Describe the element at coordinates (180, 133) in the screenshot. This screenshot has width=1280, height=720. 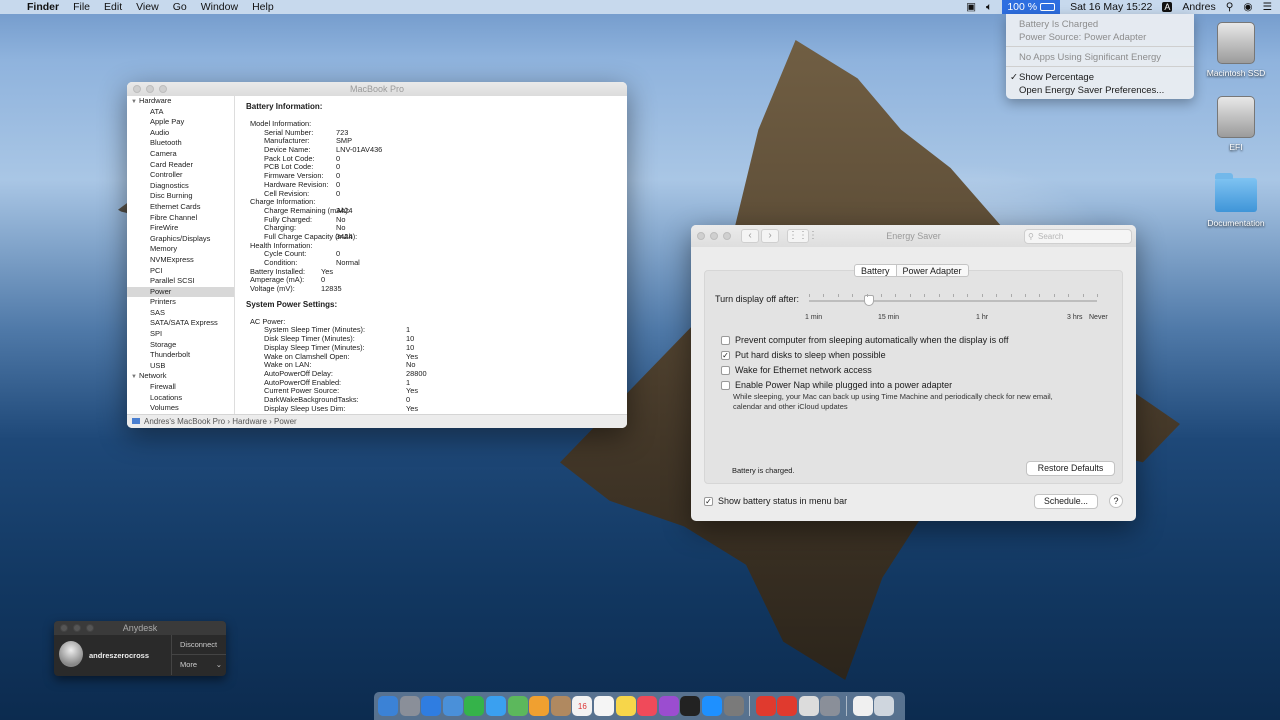
I see `sidebar-item: Audio` at that location.